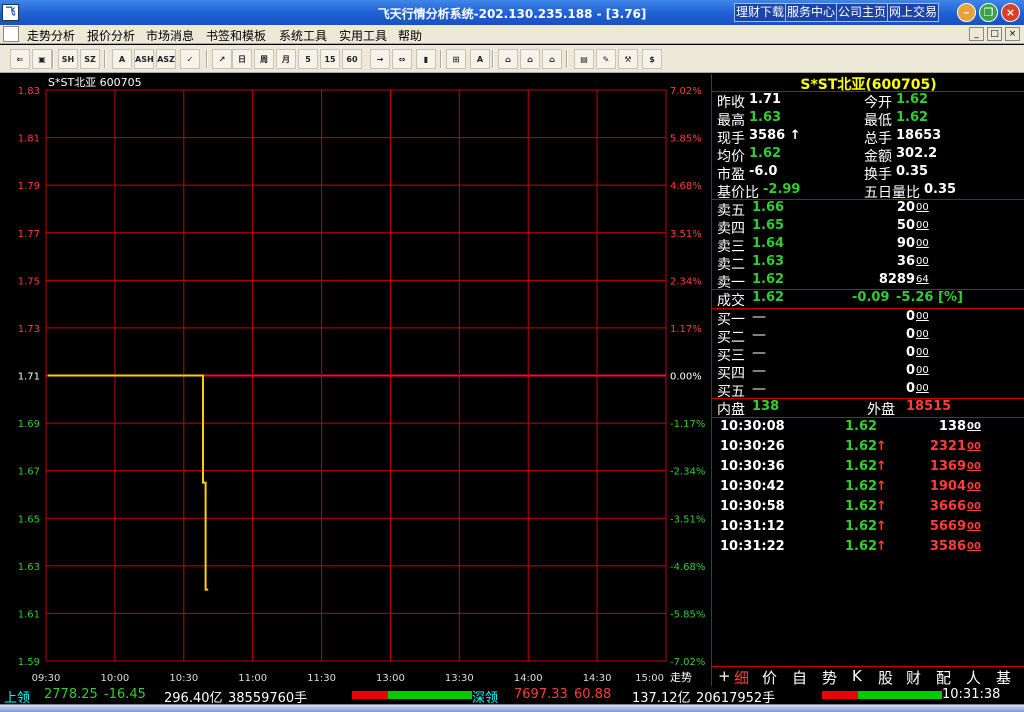 The height and width of the screenshot is (712, 1024). I want to click on mdi-close-icon: ×, so click(1012, 34).